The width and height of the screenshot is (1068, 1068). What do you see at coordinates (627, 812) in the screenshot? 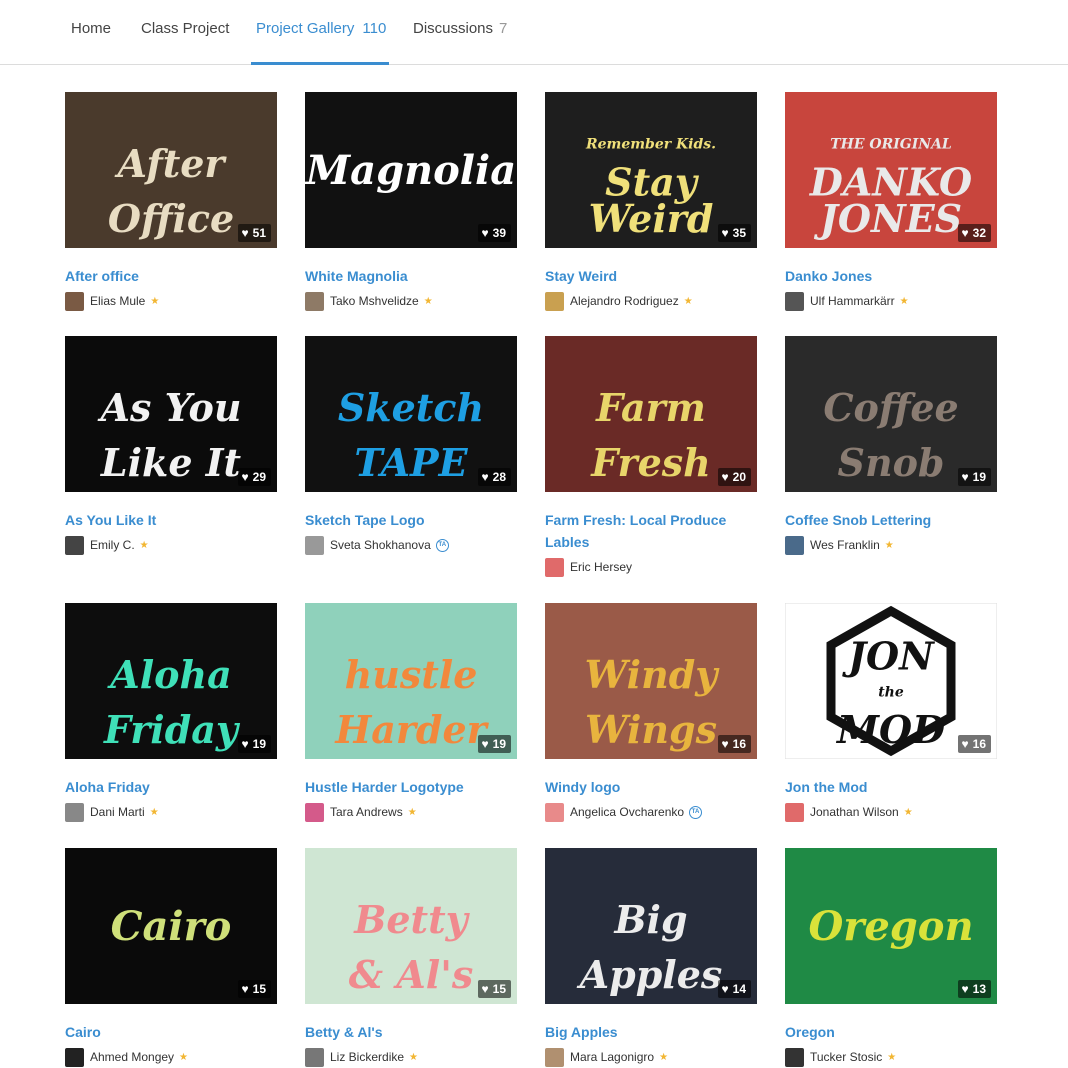
I see `author-name-link: Angelica Ovcharenko` at bounding box center [627, 812].